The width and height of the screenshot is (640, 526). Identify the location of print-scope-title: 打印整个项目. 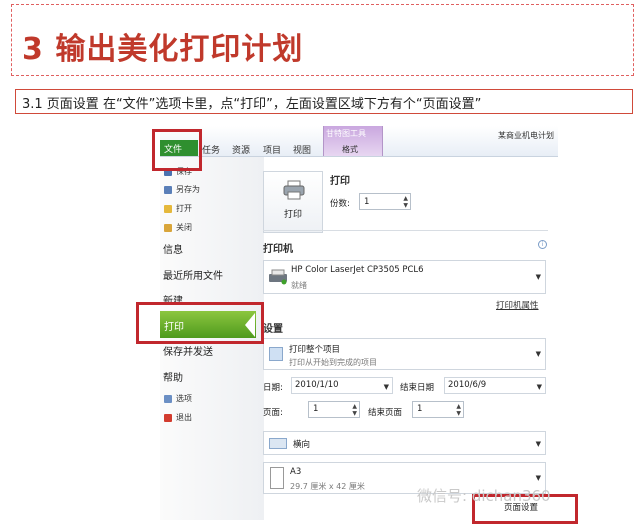
(315, 350).